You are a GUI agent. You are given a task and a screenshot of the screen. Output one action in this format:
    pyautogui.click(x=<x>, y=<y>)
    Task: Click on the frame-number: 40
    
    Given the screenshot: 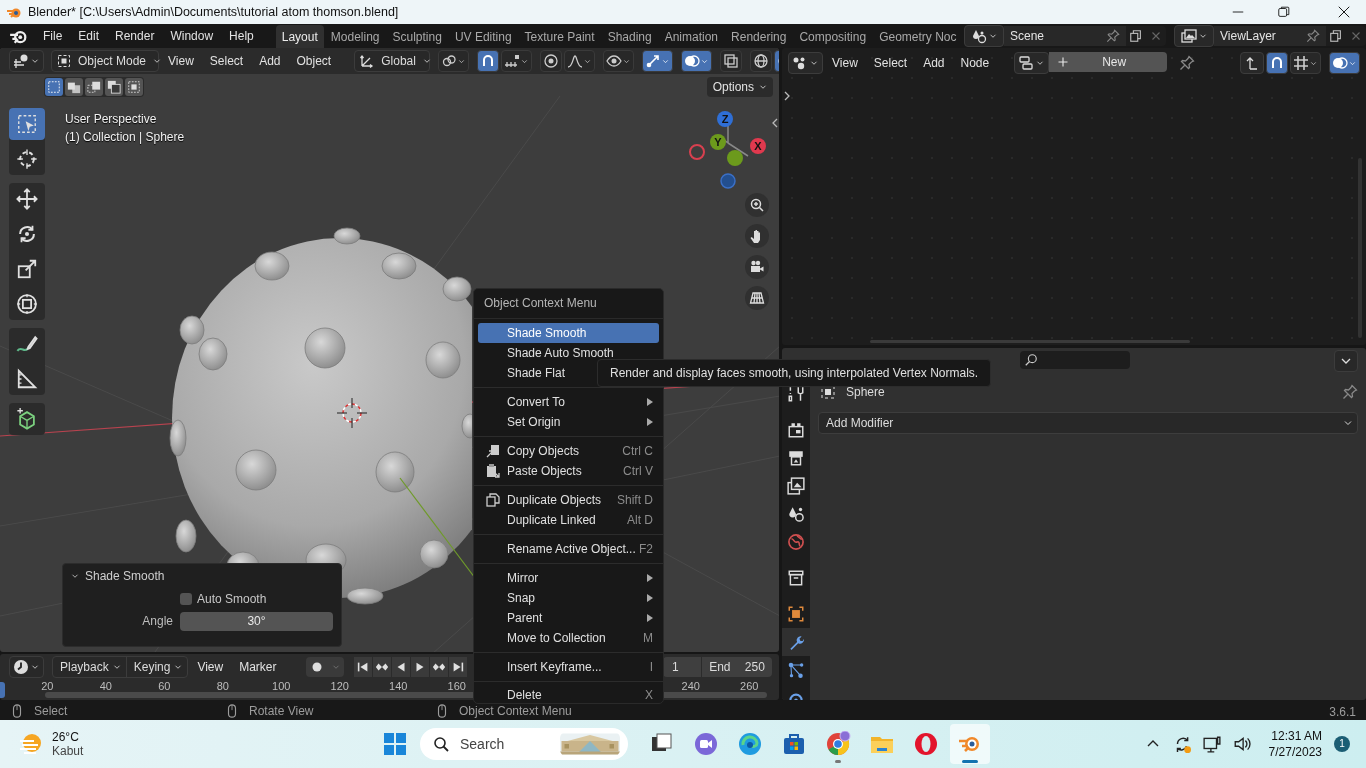 What is the action you would take?
    pyautogui.click(x=105, y=686)
    